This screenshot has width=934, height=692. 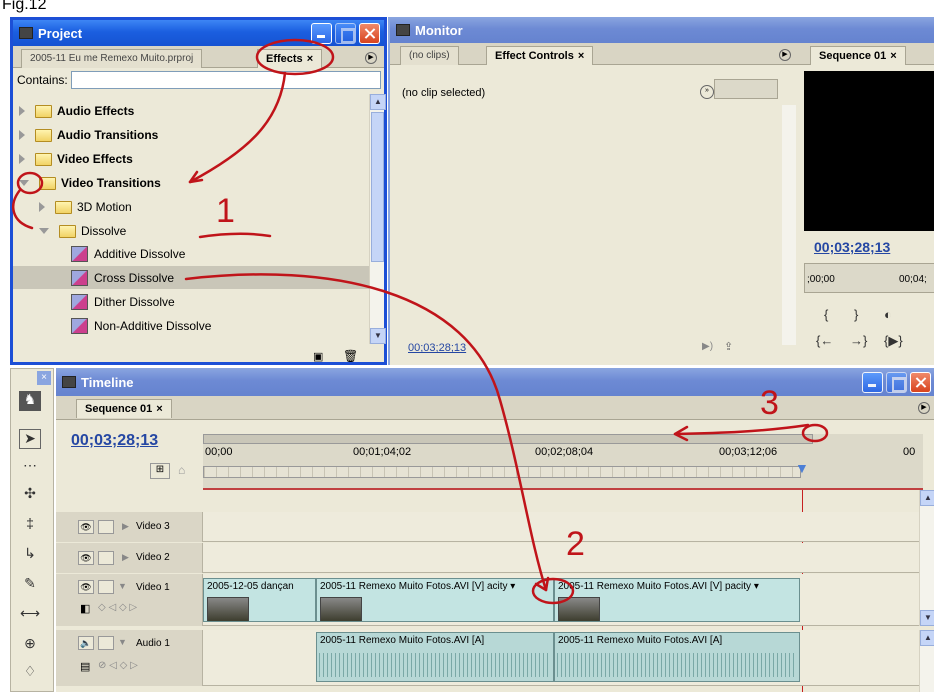 What do you see at coordinates (553, 591) in the screenshot?
I see `annotation-circle-transition` at bounding box center [553, 591].